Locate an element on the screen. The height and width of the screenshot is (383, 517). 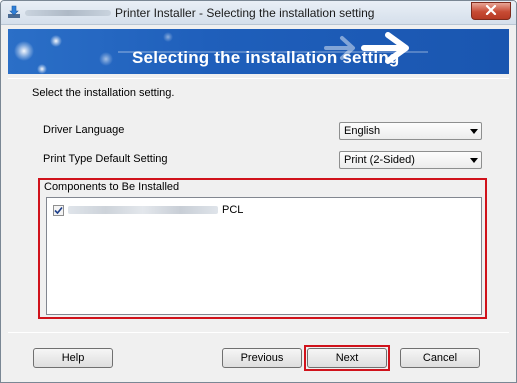
blurred-component-name is located at coordinates (143, 210).